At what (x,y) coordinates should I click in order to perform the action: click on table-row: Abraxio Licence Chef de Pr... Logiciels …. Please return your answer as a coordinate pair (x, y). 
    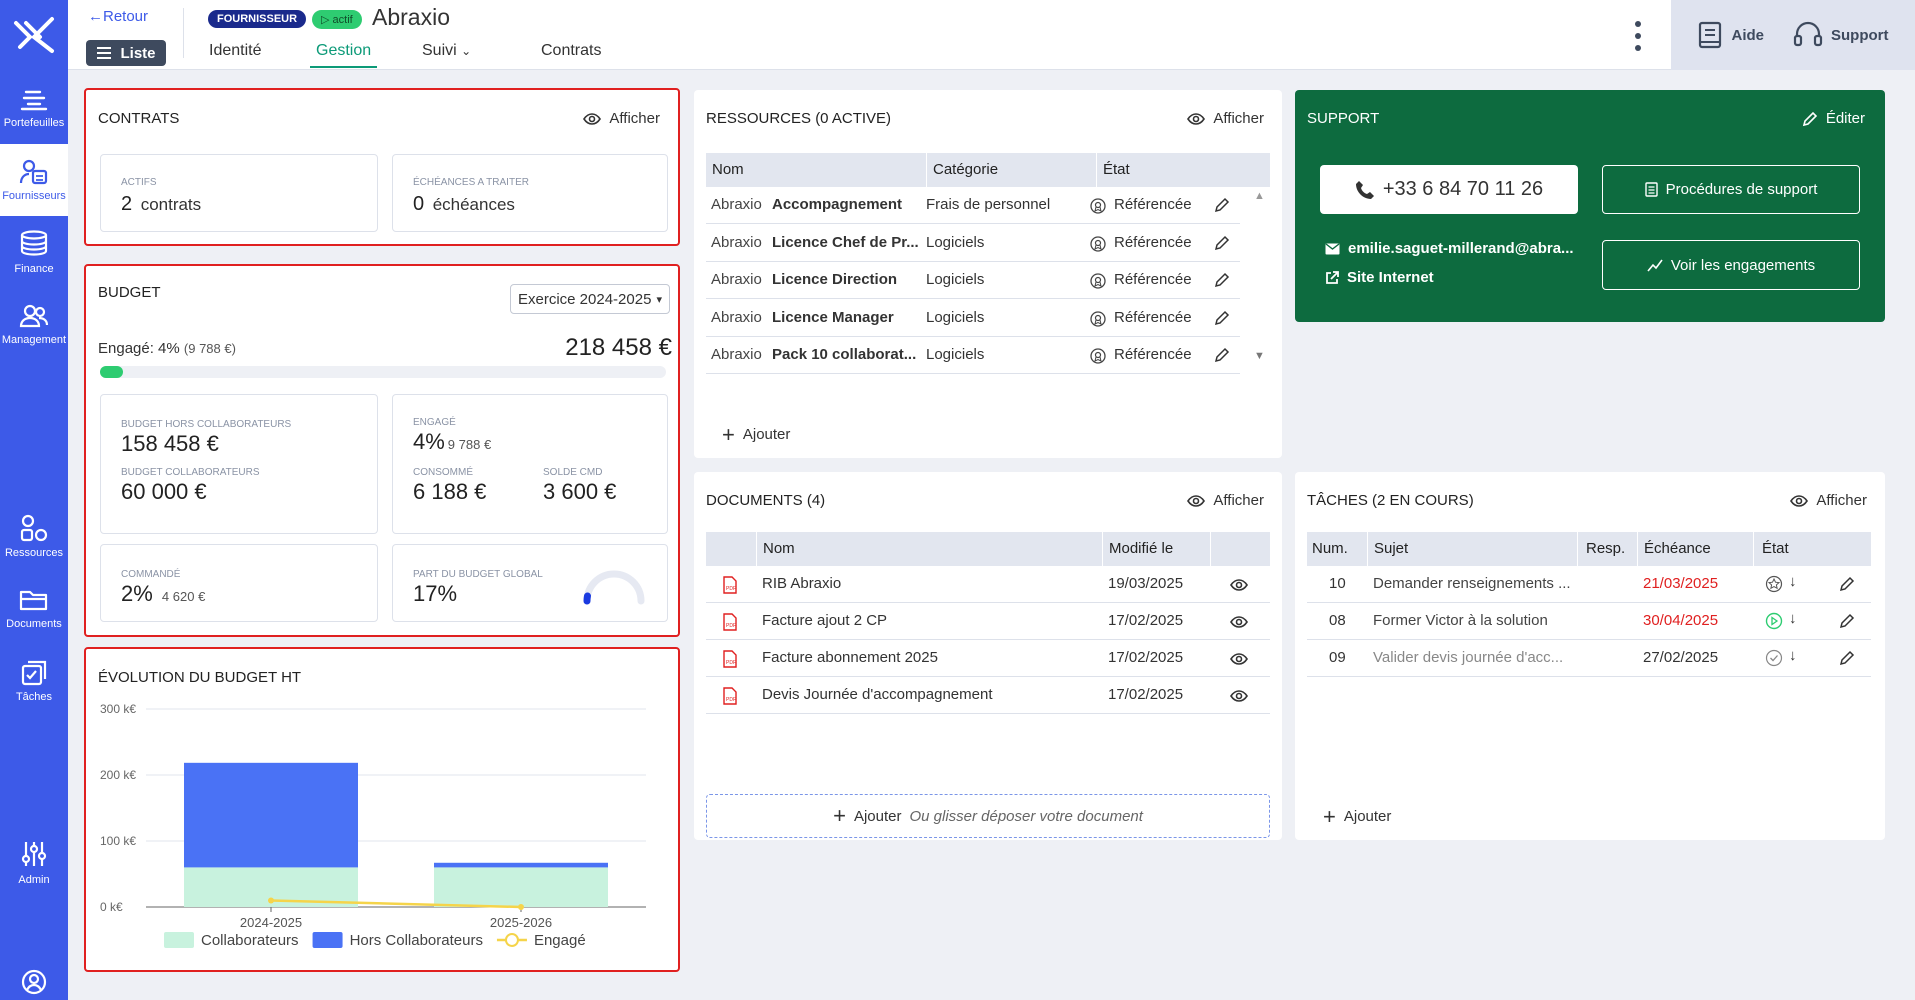
    Looking at the image, I should click on (973, 243).